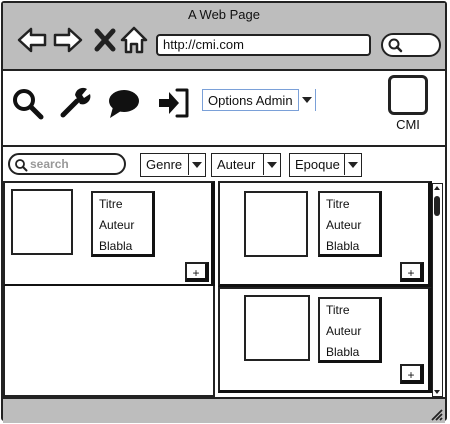 The height and width of the screenshot is (424, 450). I want to click on filter-bar: search Genre Auteur Epoque, so click(224, 163).